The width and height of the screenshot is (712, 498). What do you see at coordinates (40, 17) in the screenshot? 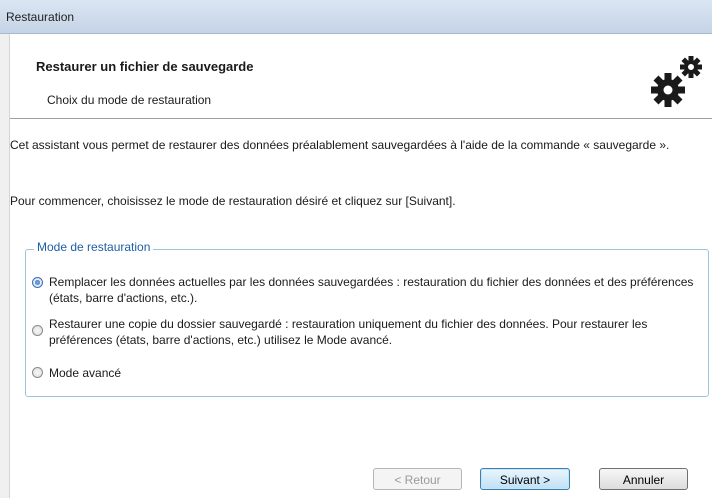
I see `window-title: Restauration` at bounding box center [40, 17].